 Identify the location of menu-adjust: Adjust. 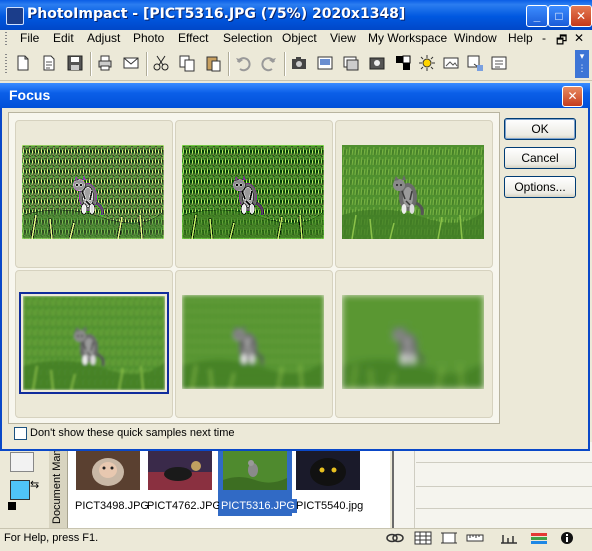
(103, 38).